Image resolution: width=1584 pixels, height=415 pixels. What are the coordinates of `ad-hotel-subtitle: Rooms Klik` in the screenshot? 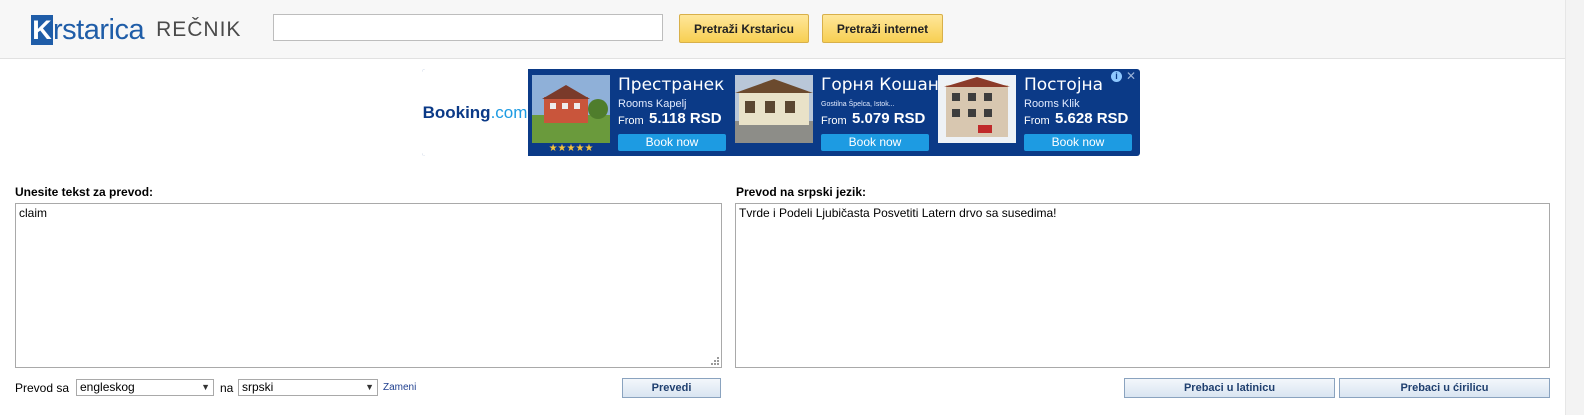 It's located at (1052, 104).